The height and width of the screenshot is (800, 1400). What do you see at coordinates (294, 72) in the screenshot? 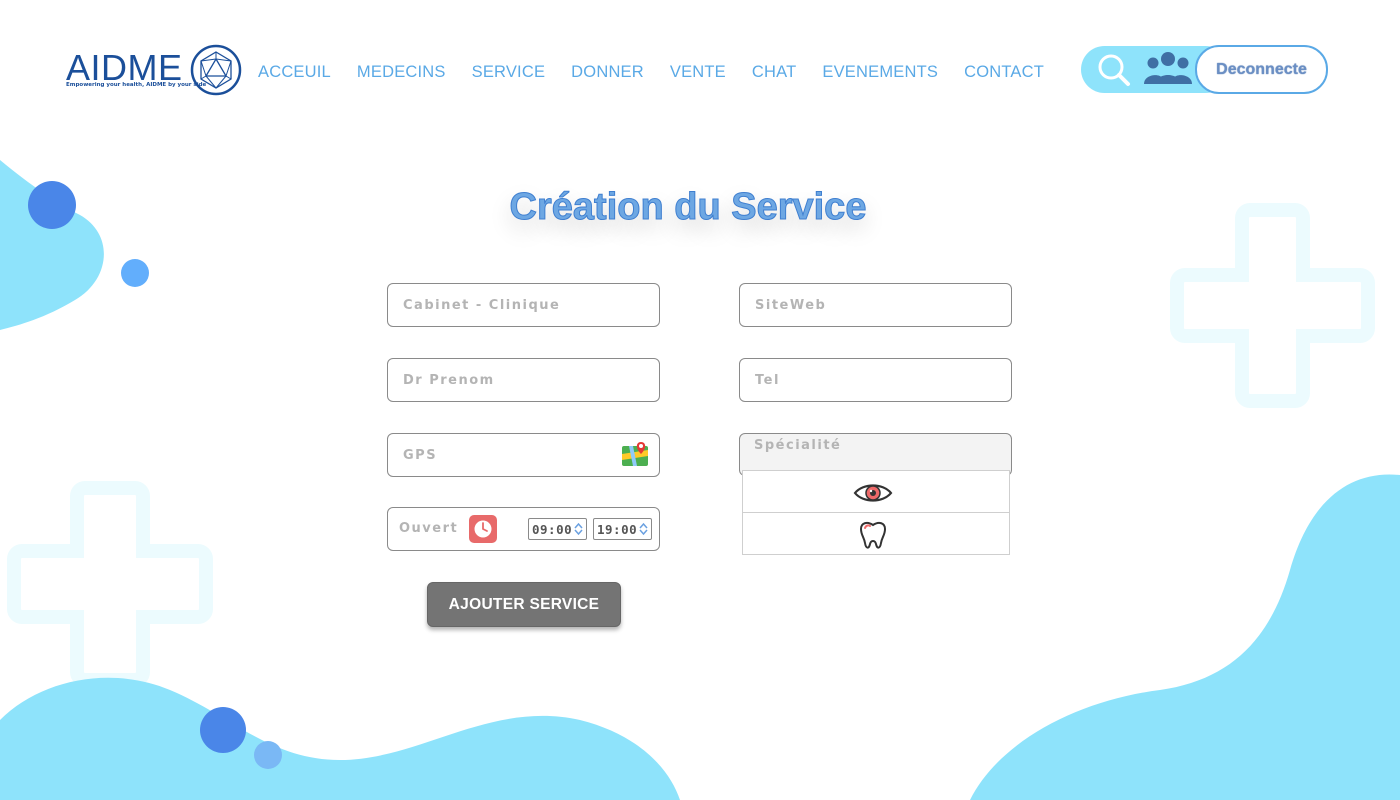
I see `nav-item-acceuil: ACCEUIL` at bounding box center [294, 72].